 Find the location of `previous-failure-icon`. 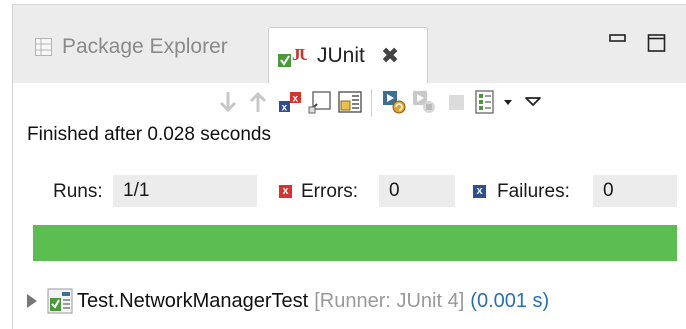

previous-failure-icon is located at coordinates (258, 102).